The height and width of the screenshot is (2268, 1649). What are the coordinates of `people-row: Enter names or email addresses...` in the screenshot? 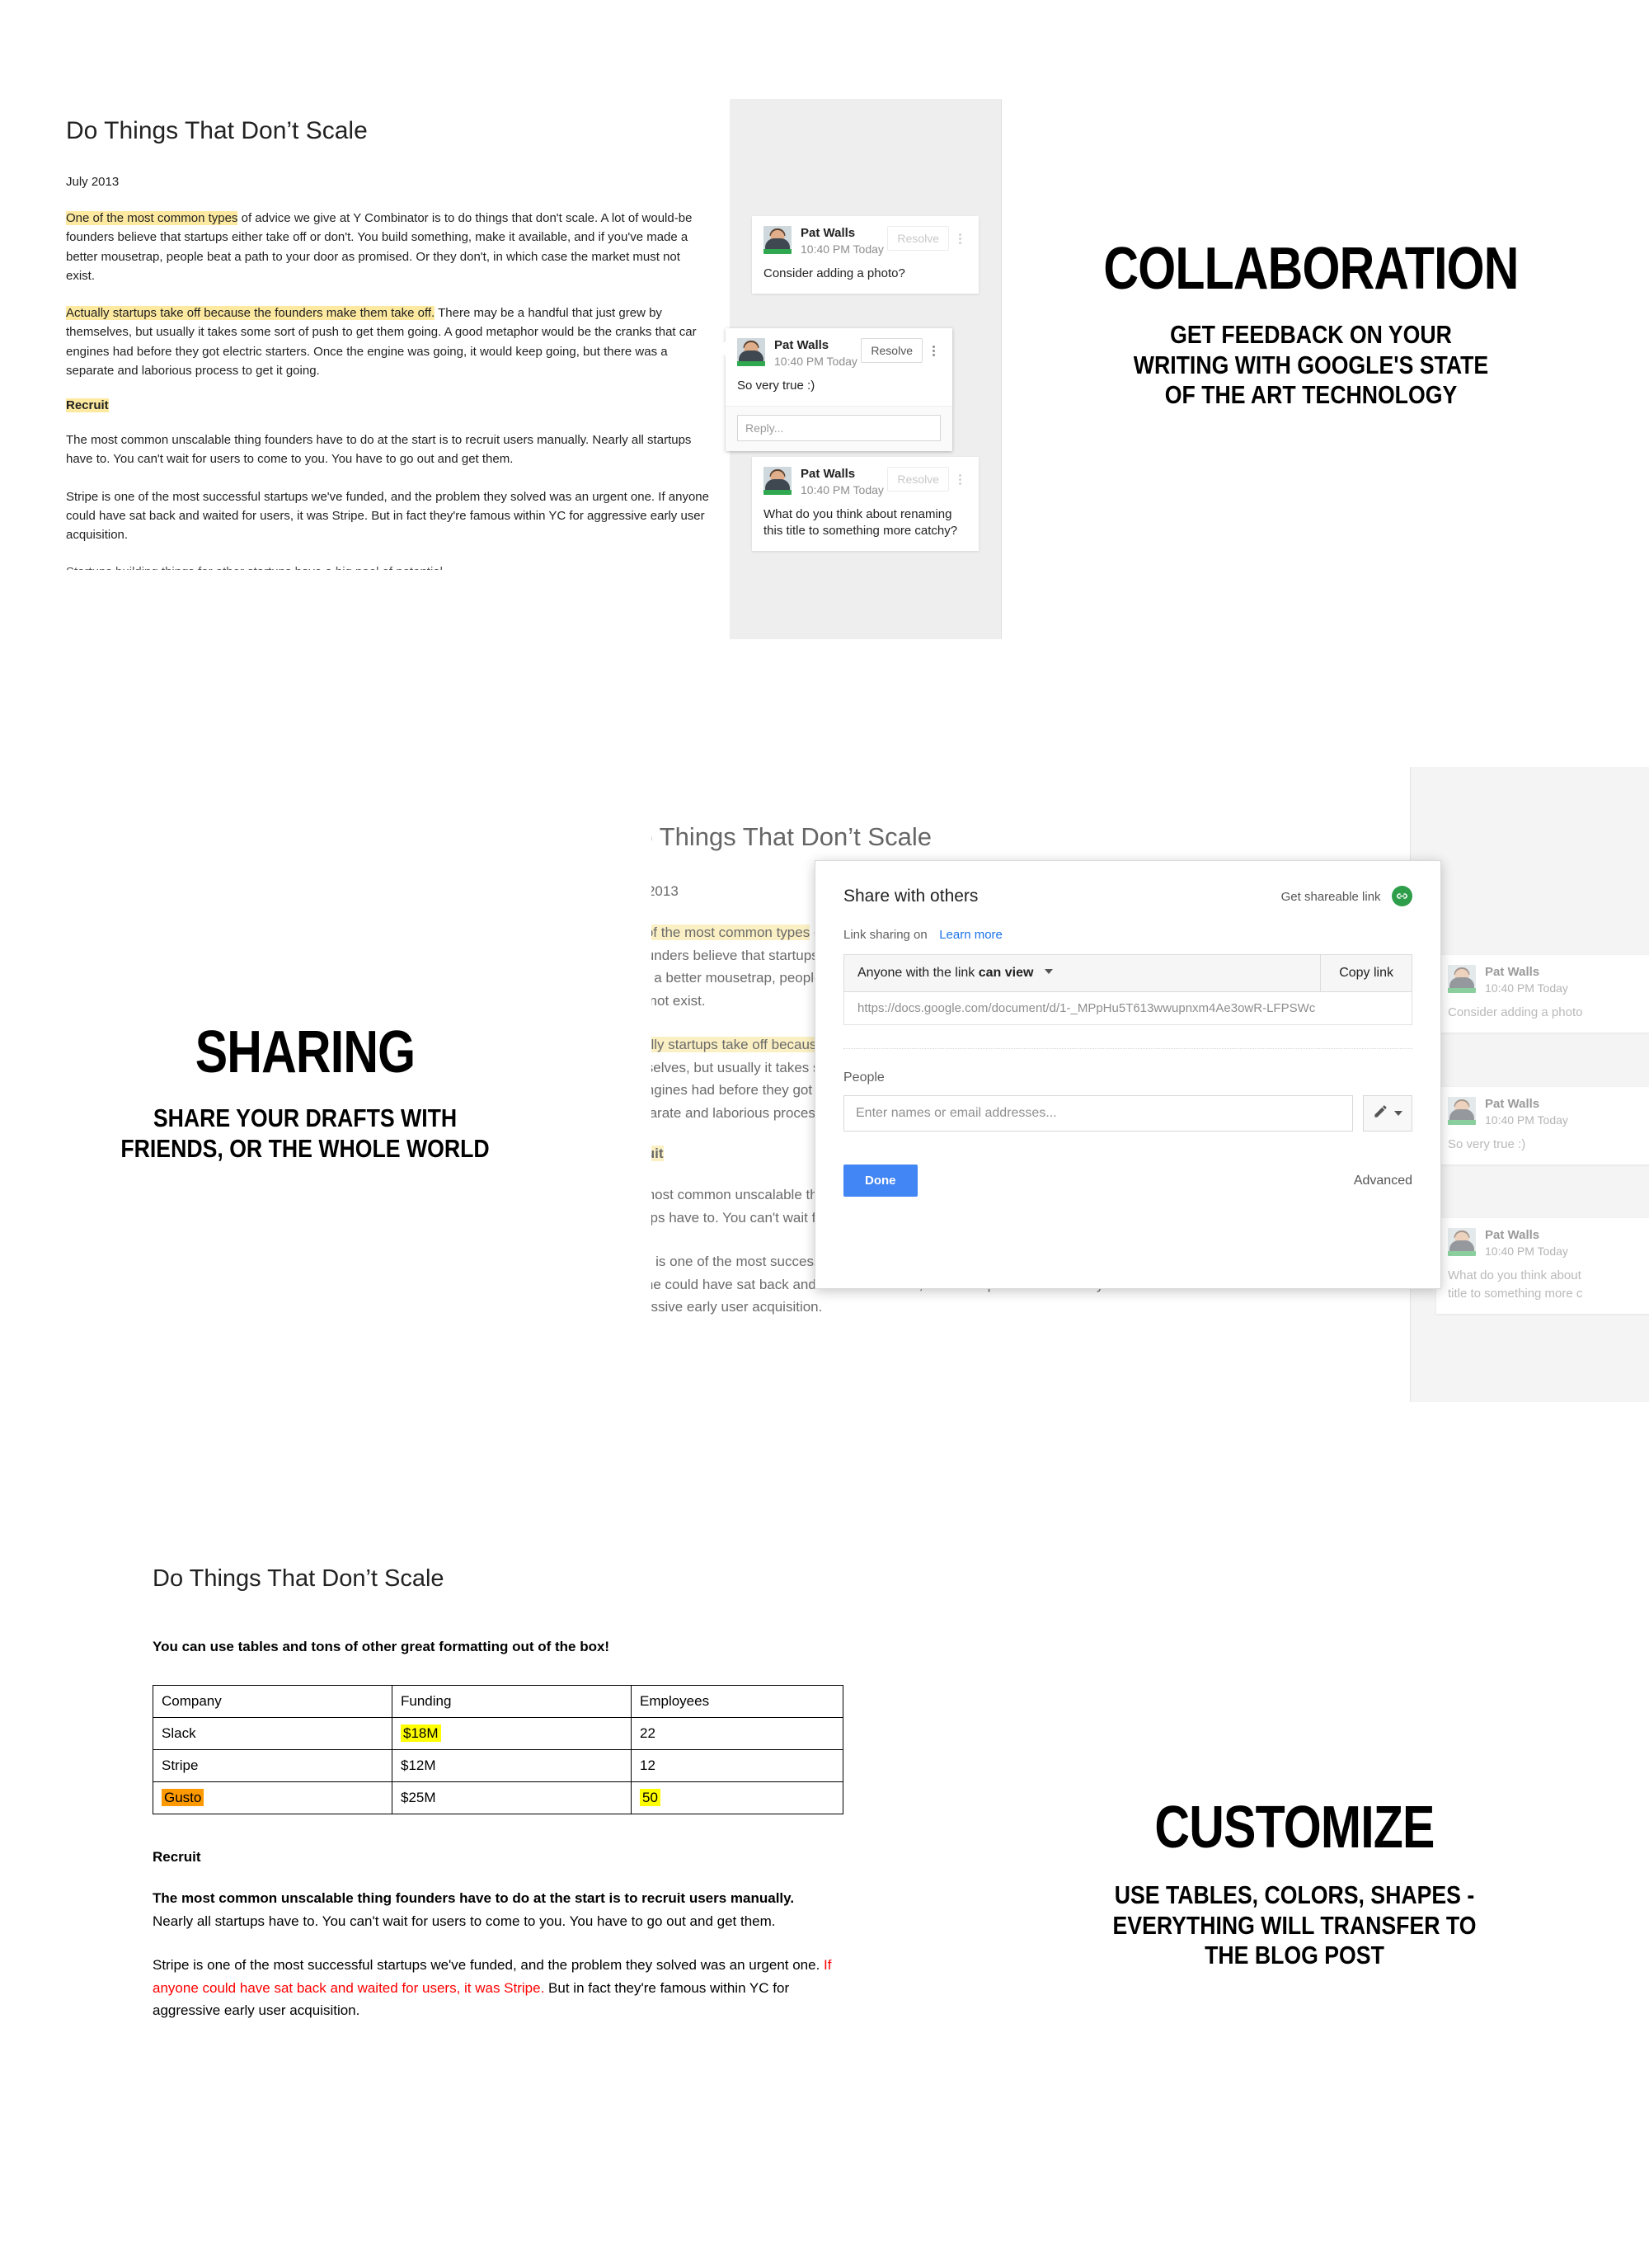 It's located at (1127, 1113).